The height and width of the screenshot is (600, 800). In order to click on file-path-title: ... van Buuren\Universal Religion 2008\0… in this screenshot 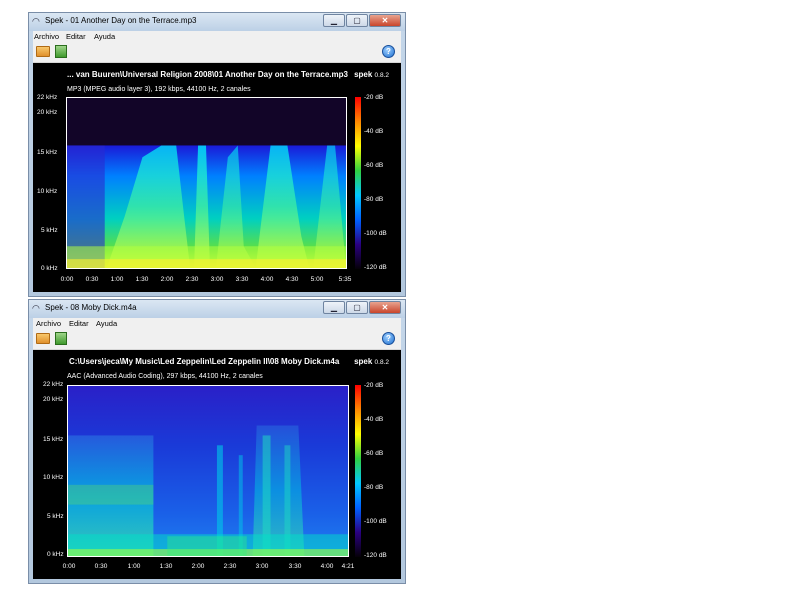, I will do `click(207, 74)`.